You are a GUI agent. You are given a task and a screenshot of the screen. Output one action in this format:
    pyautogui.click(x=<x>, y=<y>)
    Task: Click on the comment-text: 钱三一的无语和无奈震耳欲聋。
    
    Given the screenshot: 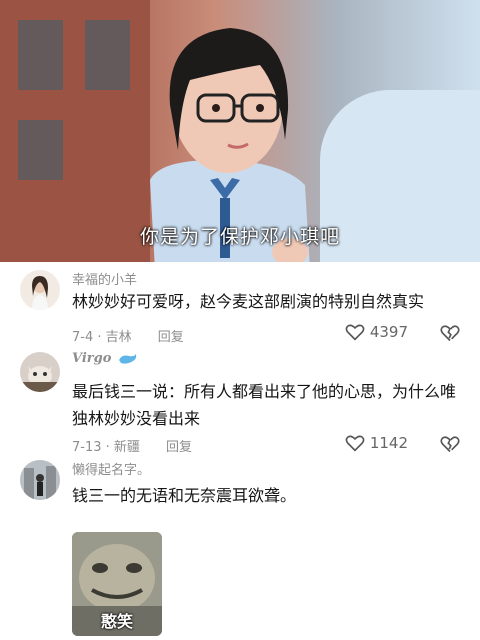 What is the action you would take?
    pyautogui.click(x=184, y=495)
    